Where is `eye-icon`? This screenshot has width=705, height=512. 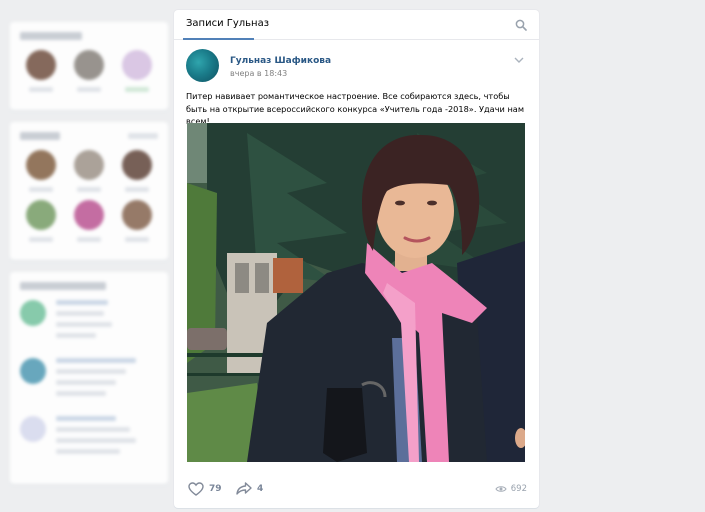 eye-icon is located at coordinates (501, 489).